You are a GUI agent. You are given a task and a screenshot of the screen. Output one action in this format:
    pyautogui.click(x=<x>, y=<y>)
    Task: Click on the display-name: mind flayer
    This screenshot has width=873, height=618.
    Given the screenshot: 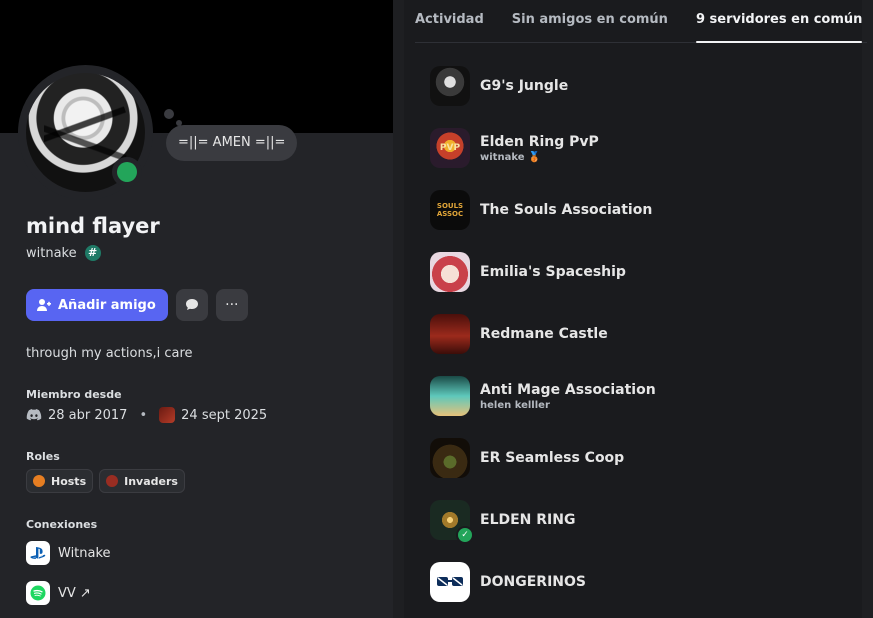 What is the action you would take?
    pyautogui.click(x=93, y=226)
    